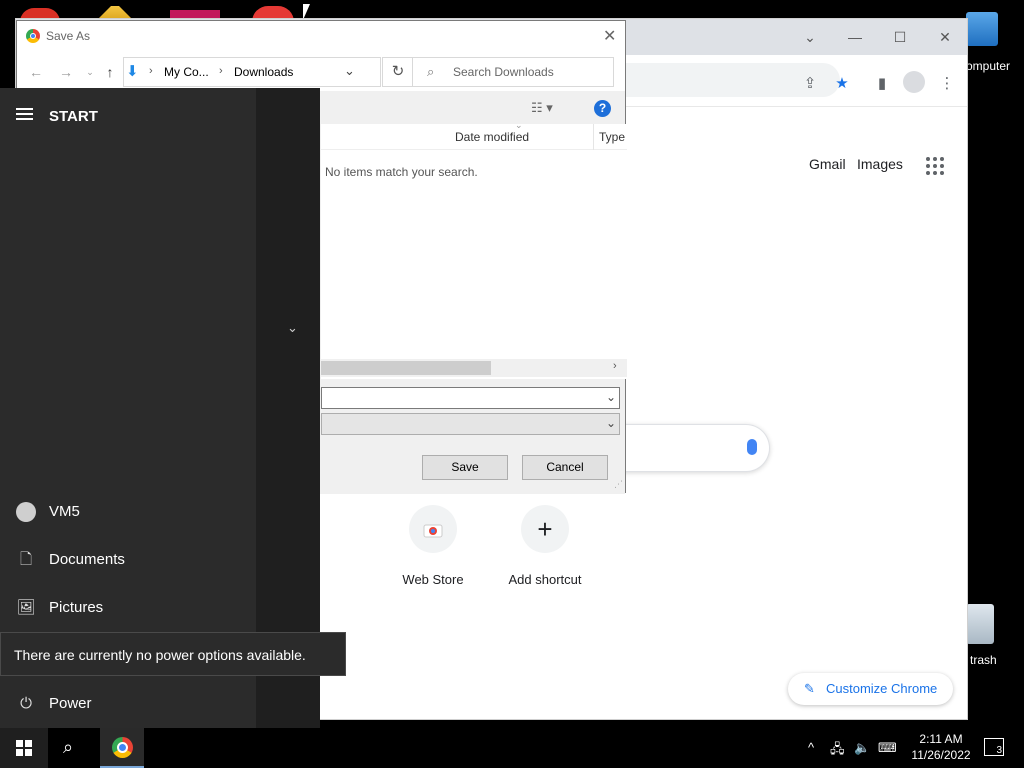 This screenshot has height=768, width=1024. I want to click on back-arrow-icon: ←, so click(36, 72).